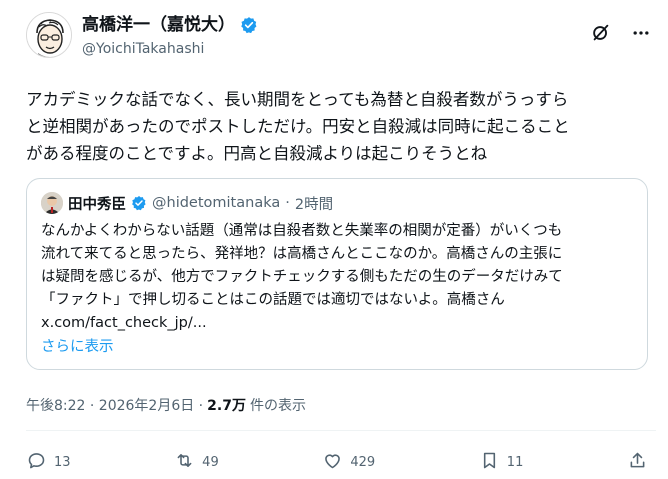 Image resolution: width=668 pixels, height=479 pixels. What do you see at coordinates (216, 203) in the screenshot?
I see `quote-author-handle: @hidetomitanaka` at bounding box center [216, 203].